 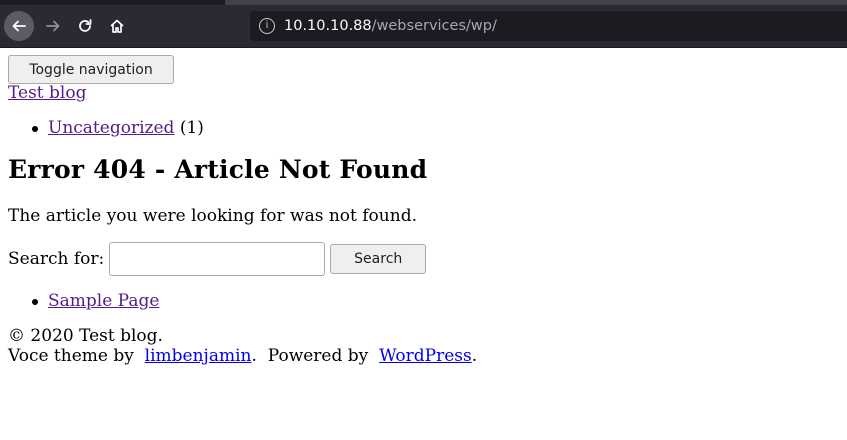 I want to click on home-icon, so click(x=117, y=26).